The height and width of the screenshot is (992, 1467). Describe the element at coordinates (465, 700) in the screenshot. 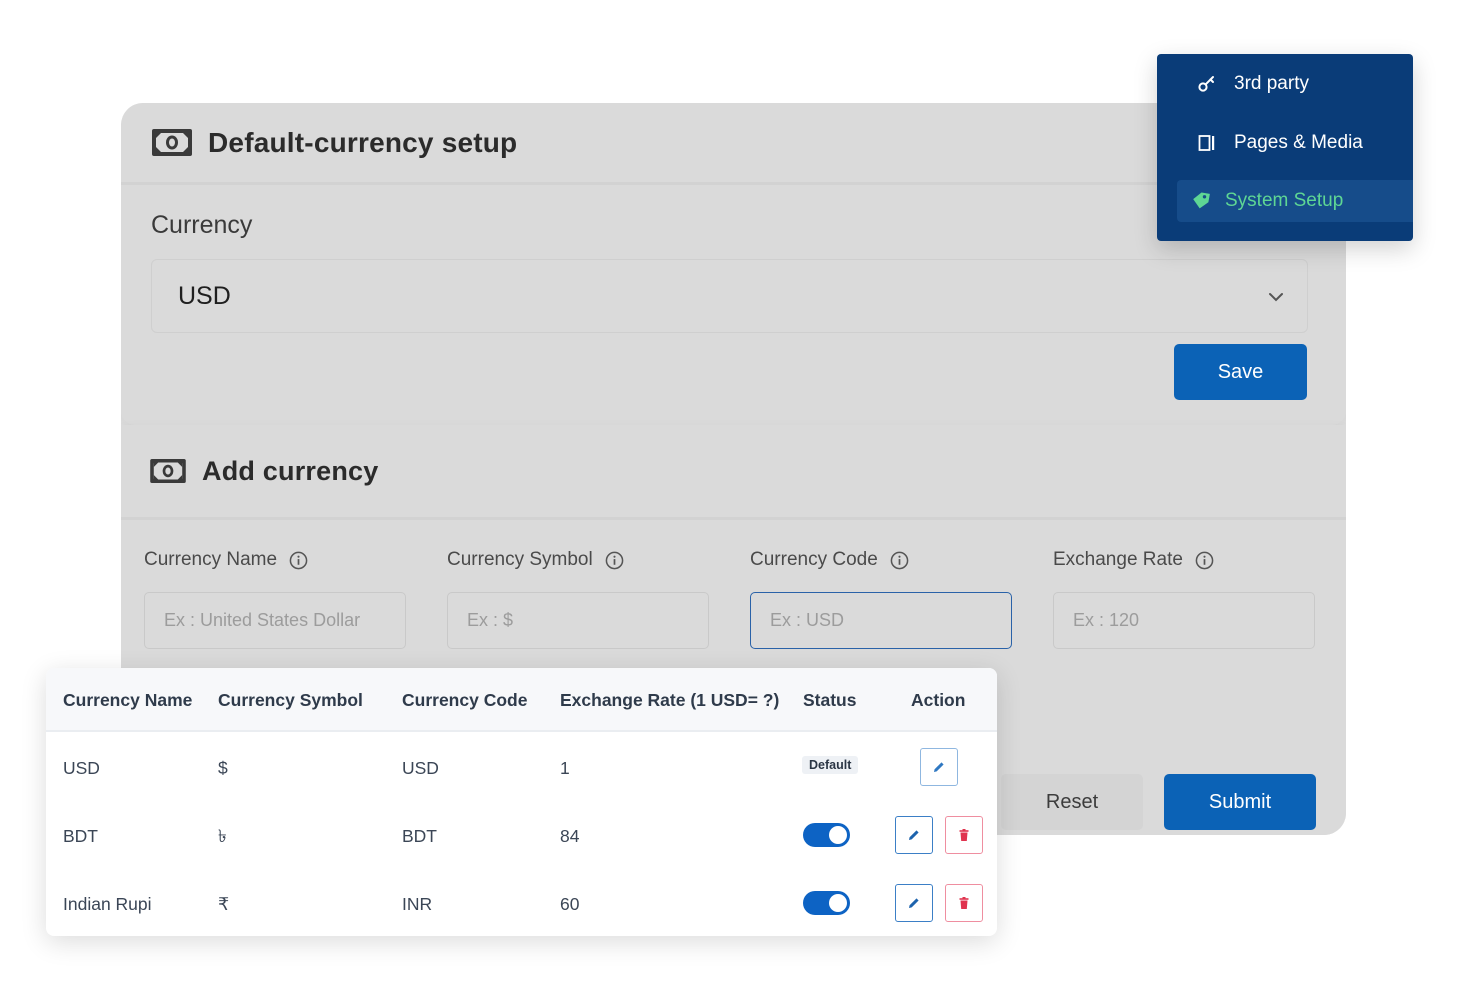

I see `column-header: Currency Code` at that location.